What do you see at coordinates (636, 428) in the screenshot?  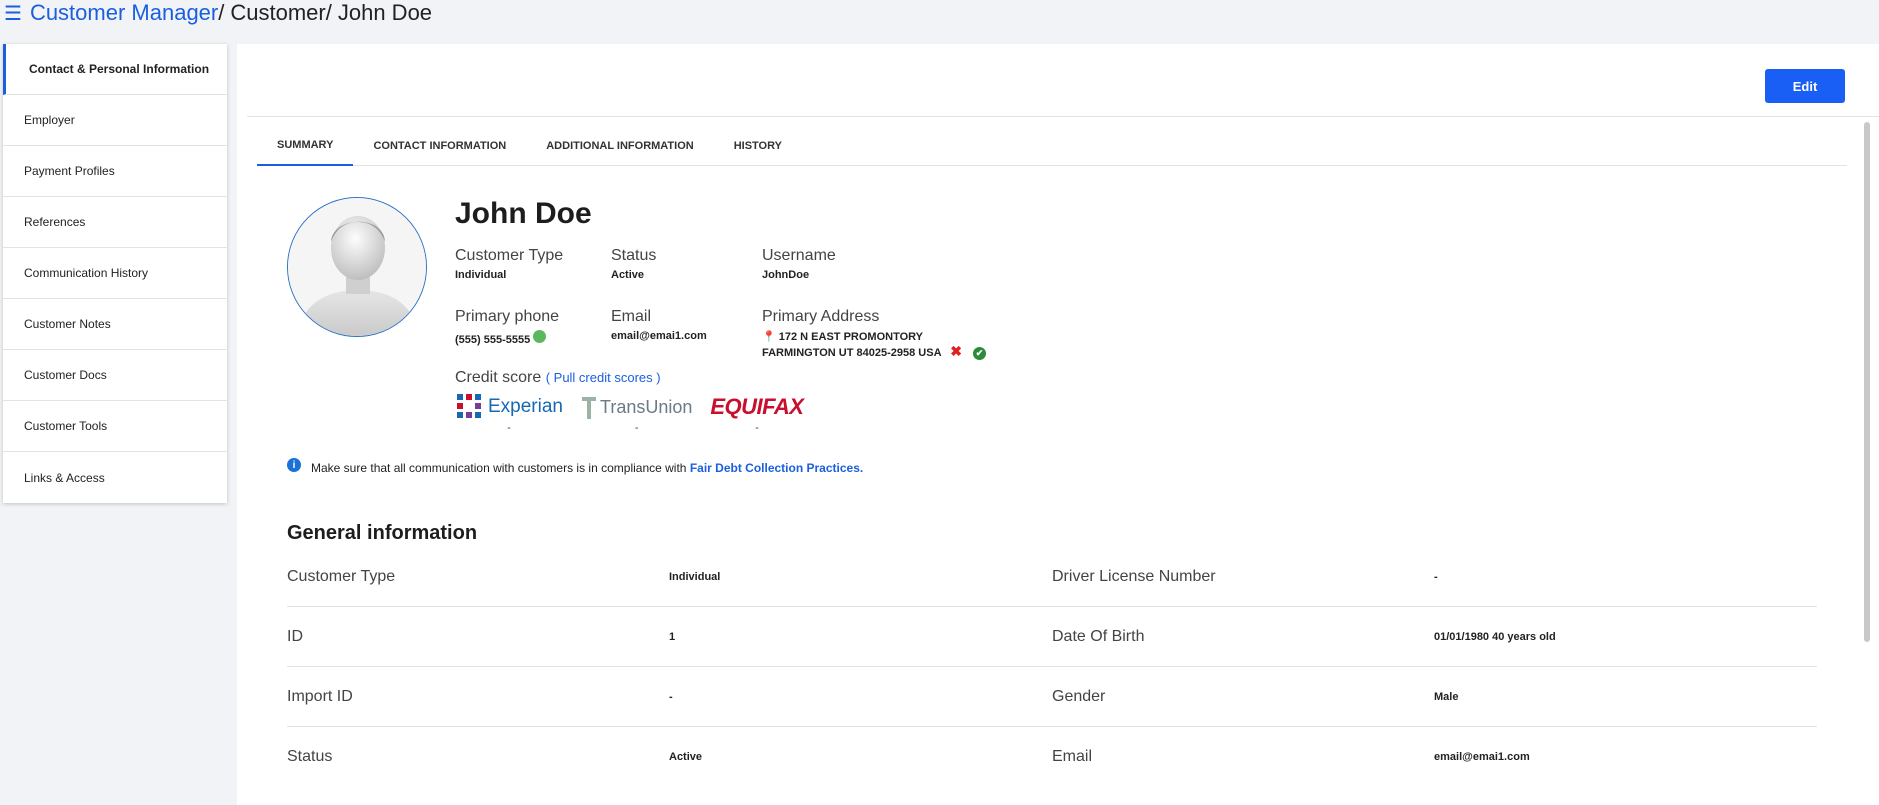 I see `transunion-score: -` at bounding box center [636, 428].